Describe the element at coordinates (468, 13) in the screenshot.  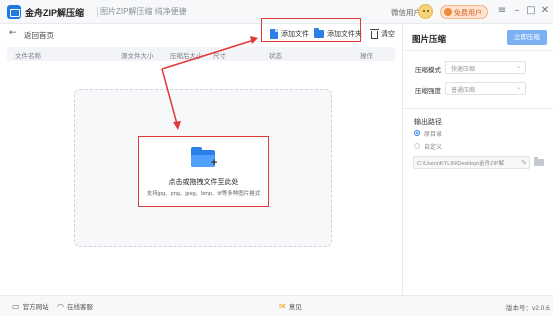
I see `vip-label: 免费用户` at that location.